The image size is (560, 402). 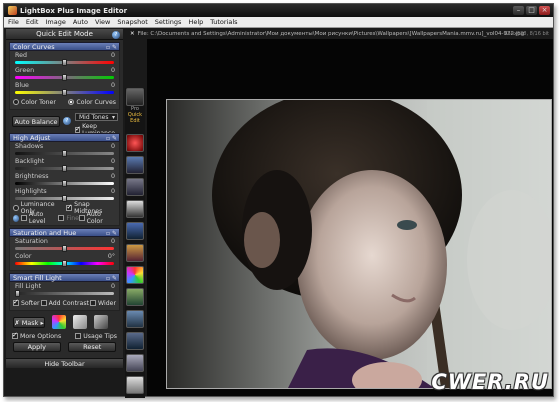 I want to click on quick-edit-header: Quick Edit Mode ?, so click(x=64, y=34).